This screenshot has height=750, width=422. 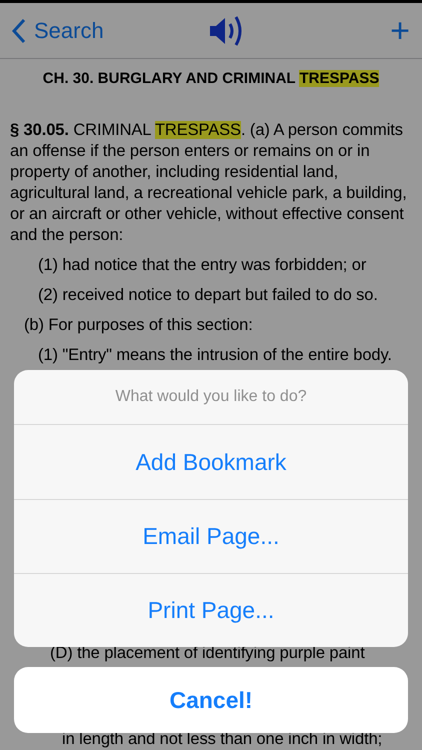 What do you see at coordinates (19, 31) in the screenshot?
I see `back-chevron-icon` at bounding box center [19, 31].